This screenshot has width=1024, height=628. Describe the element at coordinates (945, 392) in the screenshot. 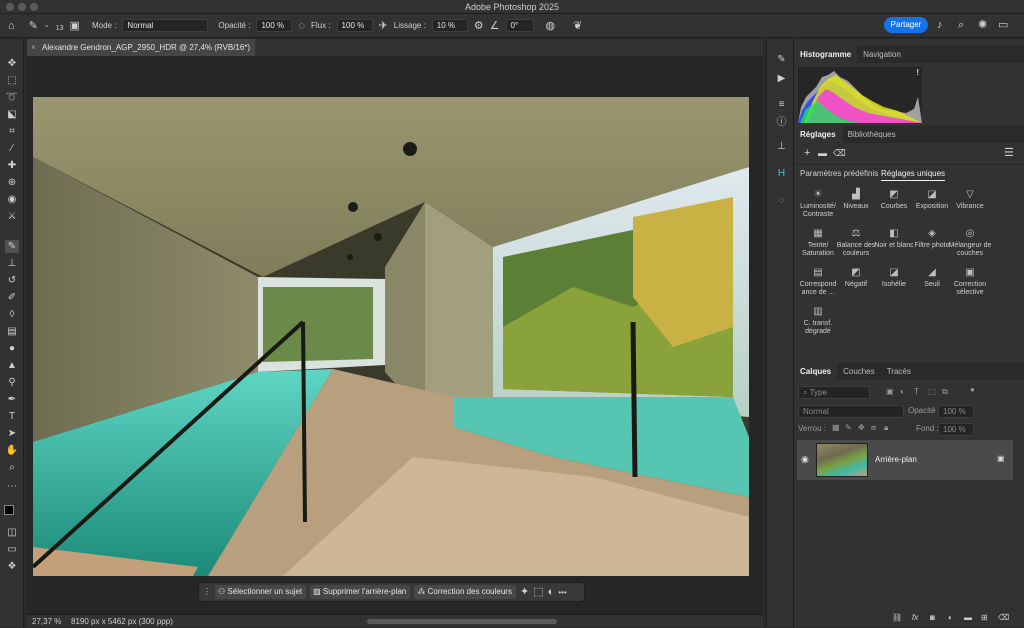

I see `filter-smart-icon: ⧉` at that location.